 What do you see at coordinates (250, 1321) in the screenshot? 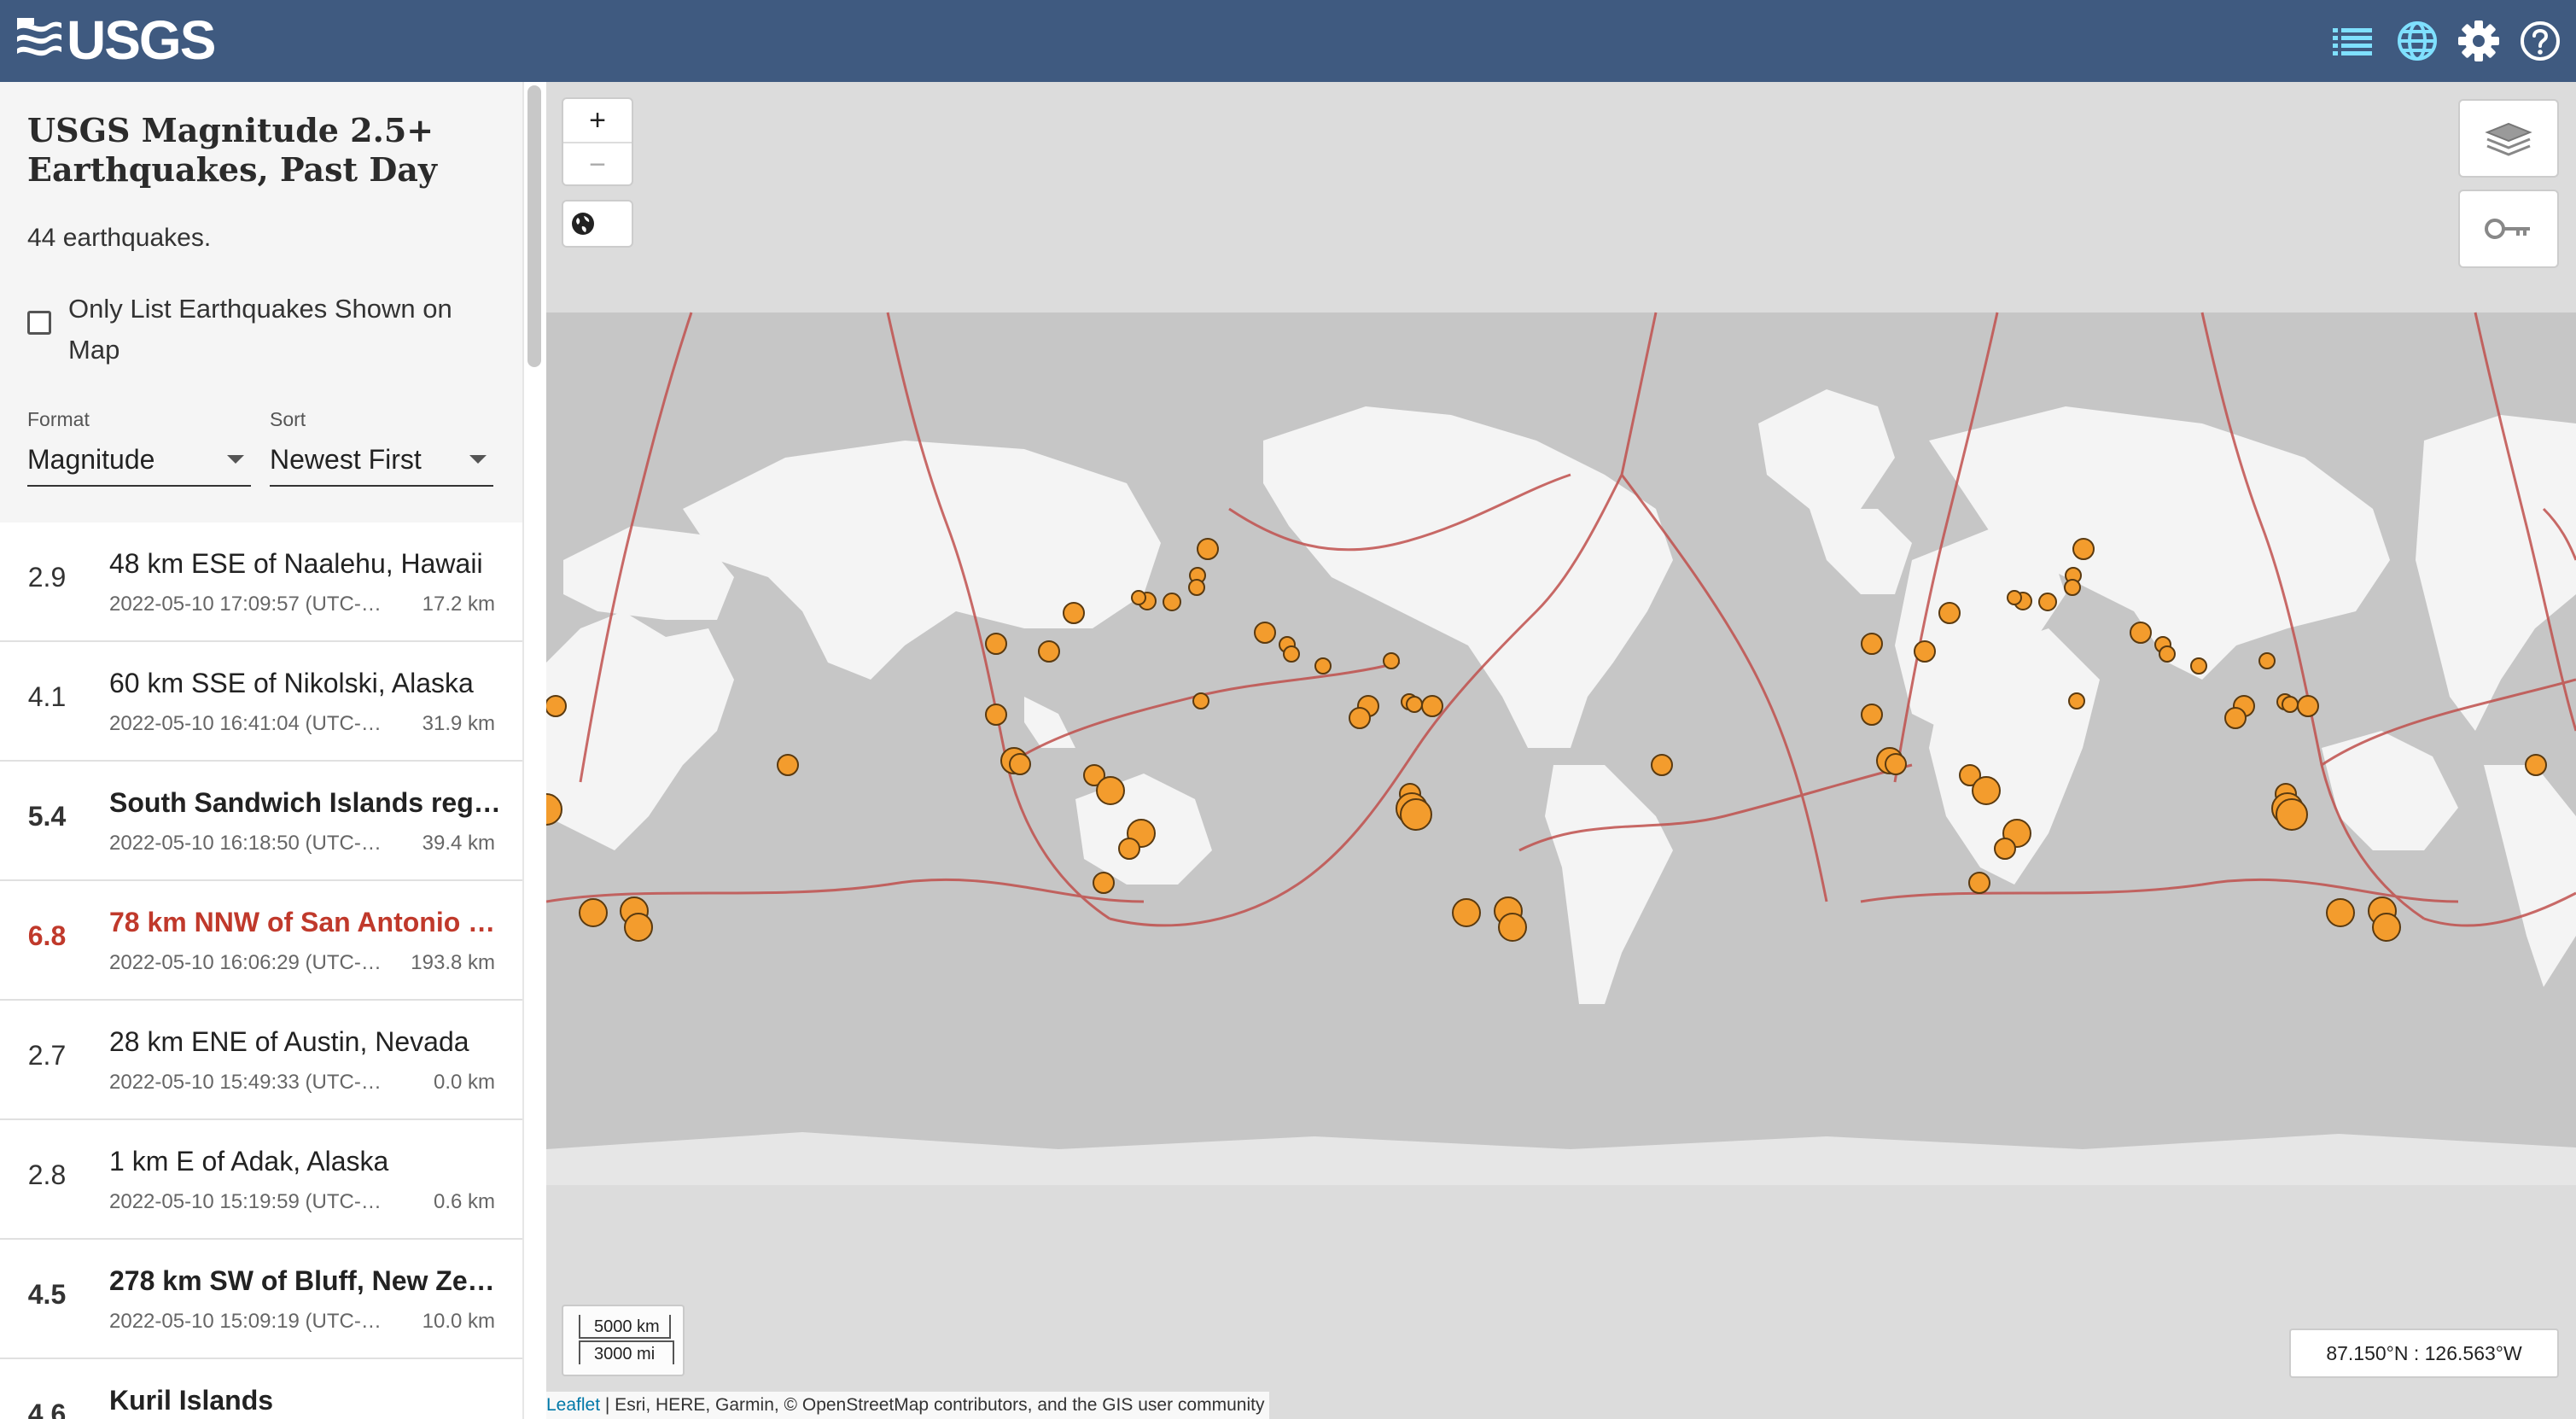
I see `timestamp: 2022-05-10 15:09:19 (UTC-07:00)` at bounding box center [250, 1321].